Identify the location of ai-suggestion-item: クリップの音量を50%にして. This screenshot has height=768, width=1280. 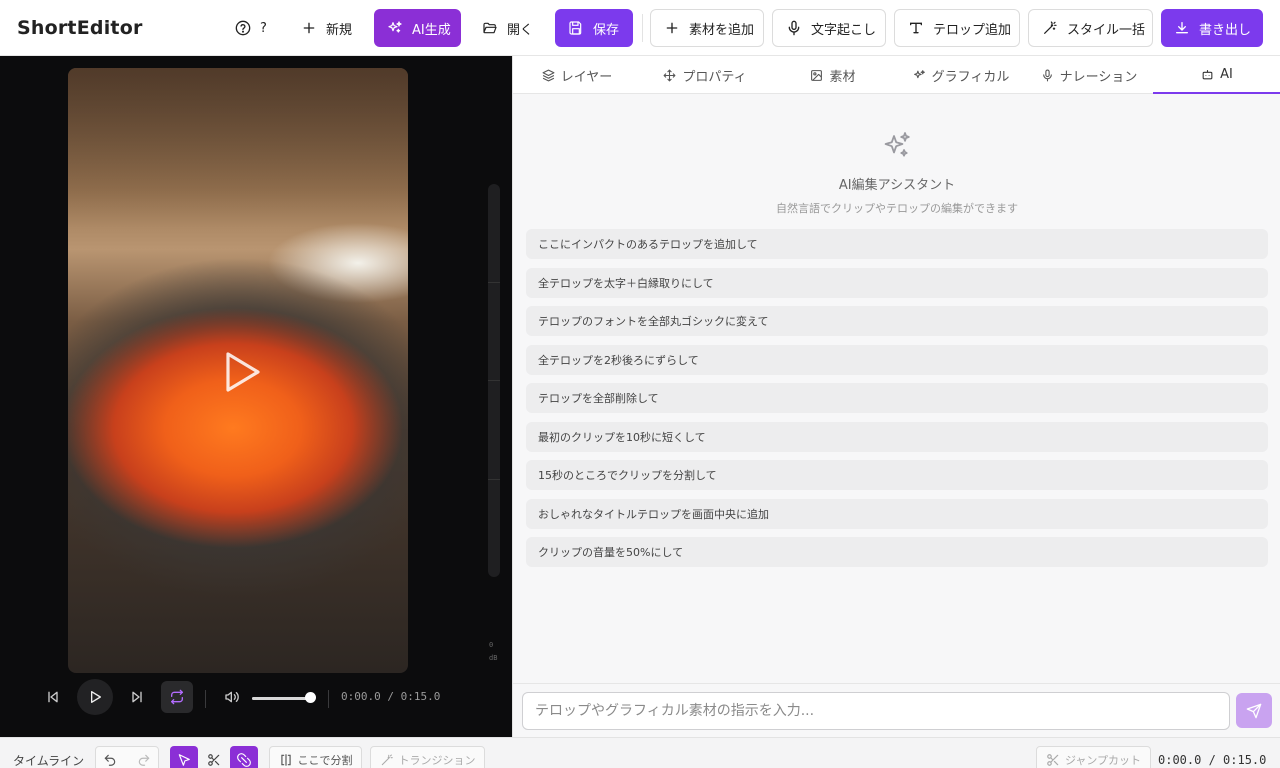
(897, 552).